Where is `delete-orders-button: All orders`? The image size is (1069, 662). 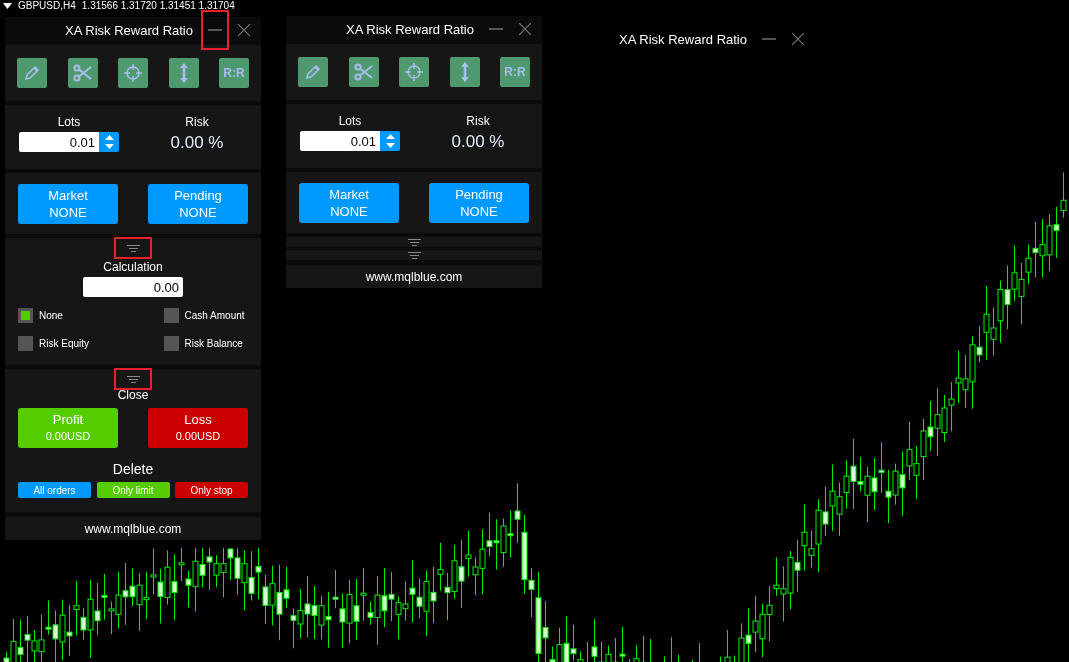
delete-orders-button: All orders is located at coordinates (54, 490).